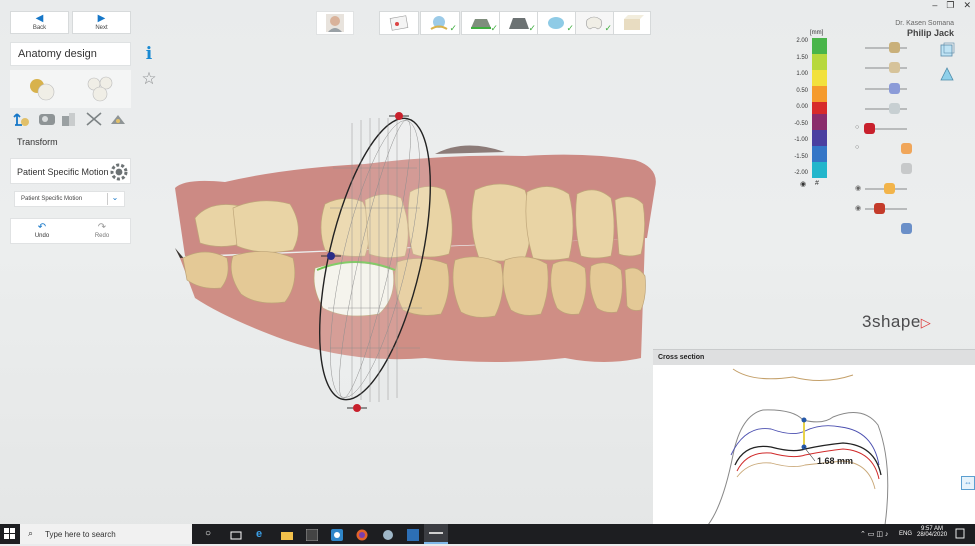 The height and width of the screenshot is (546, 975). I want to click on undo-icon: ↶, so click(42, 227).